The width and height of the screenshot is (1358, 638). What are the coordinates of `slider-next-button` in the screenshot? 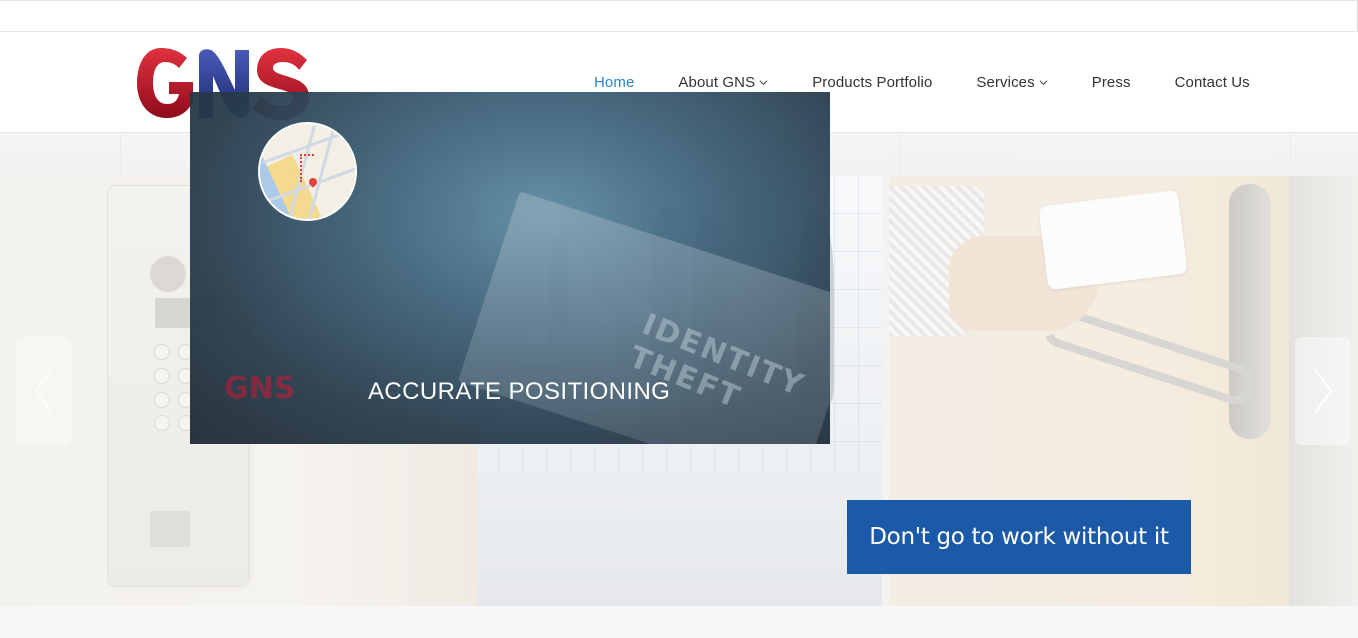 It's located at (1322, 391).